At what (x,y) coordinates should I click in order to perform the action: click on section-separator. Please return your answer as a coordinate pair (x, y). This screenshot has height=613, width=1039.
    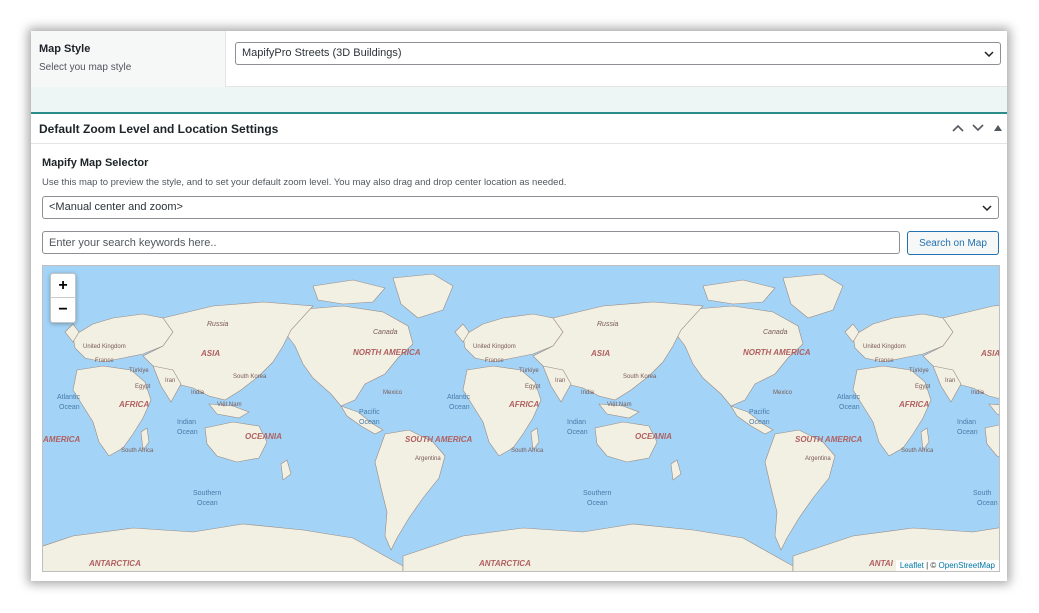
    Looking at the image, I should click on (519, 100).